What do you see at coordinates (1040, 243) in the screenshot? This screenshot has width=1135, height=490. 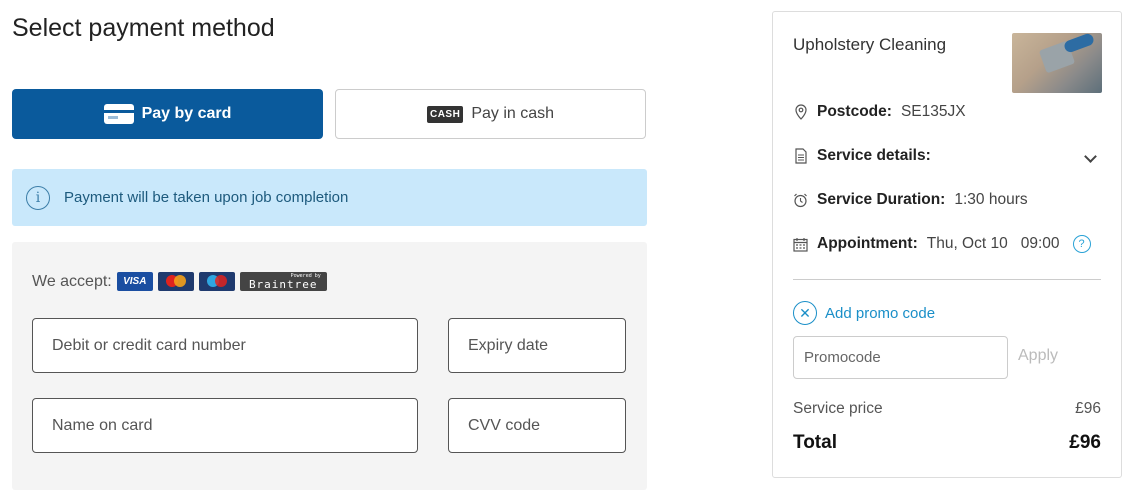 I see `appointment-time: 09:00` at bounding box center [1040, 243].